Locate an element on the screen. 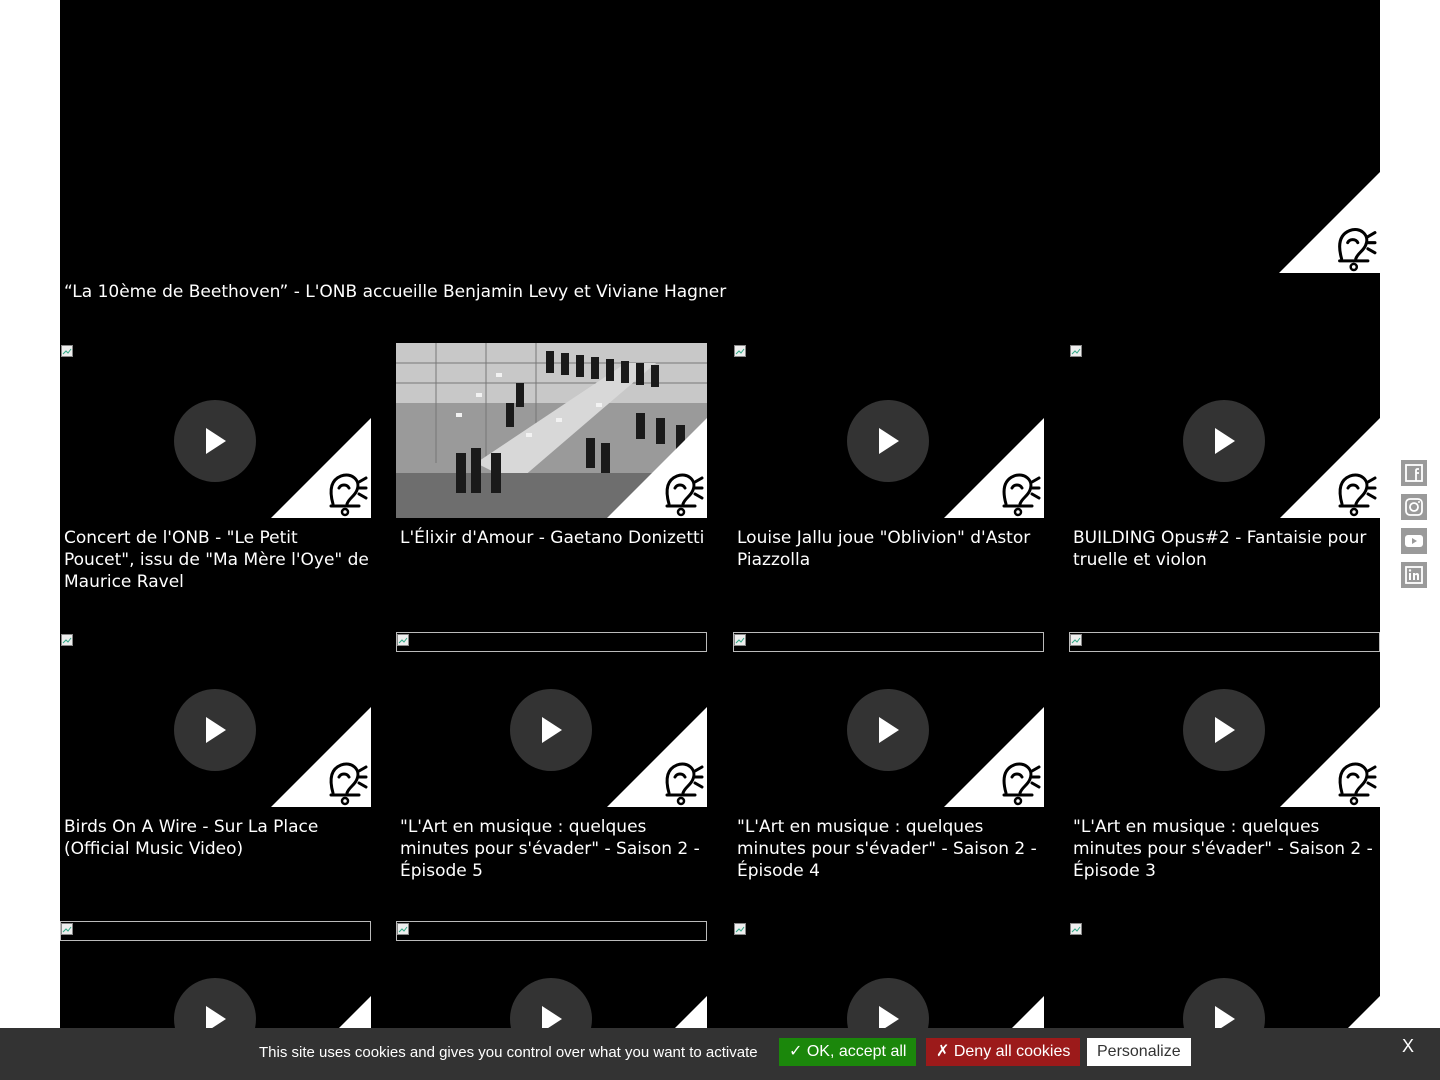 The height and width of the screenshot is (1080, 1440). linkedin-icon is located at coordinates (1414, 575).